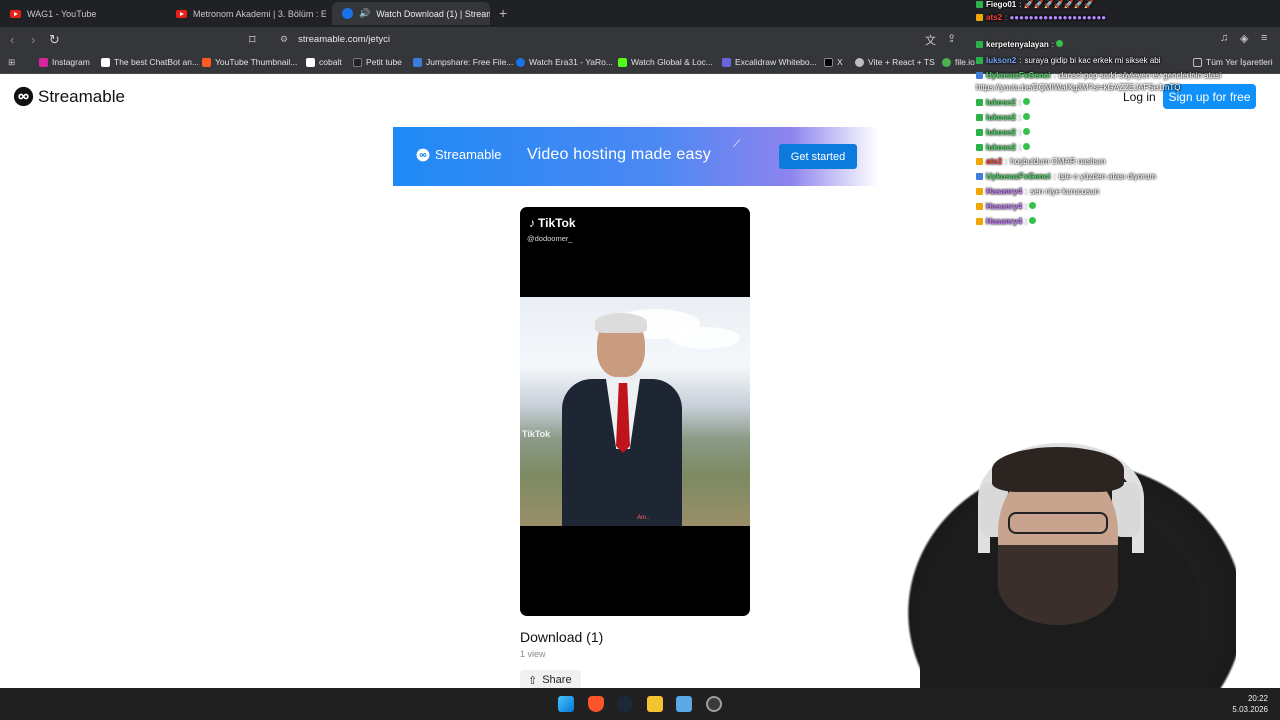 The height and width of the screenshot is (720, 1280). I want to click on video-player: ♪ TikTok @dodoomer_ TikTok Anı.., so click(635, 411).